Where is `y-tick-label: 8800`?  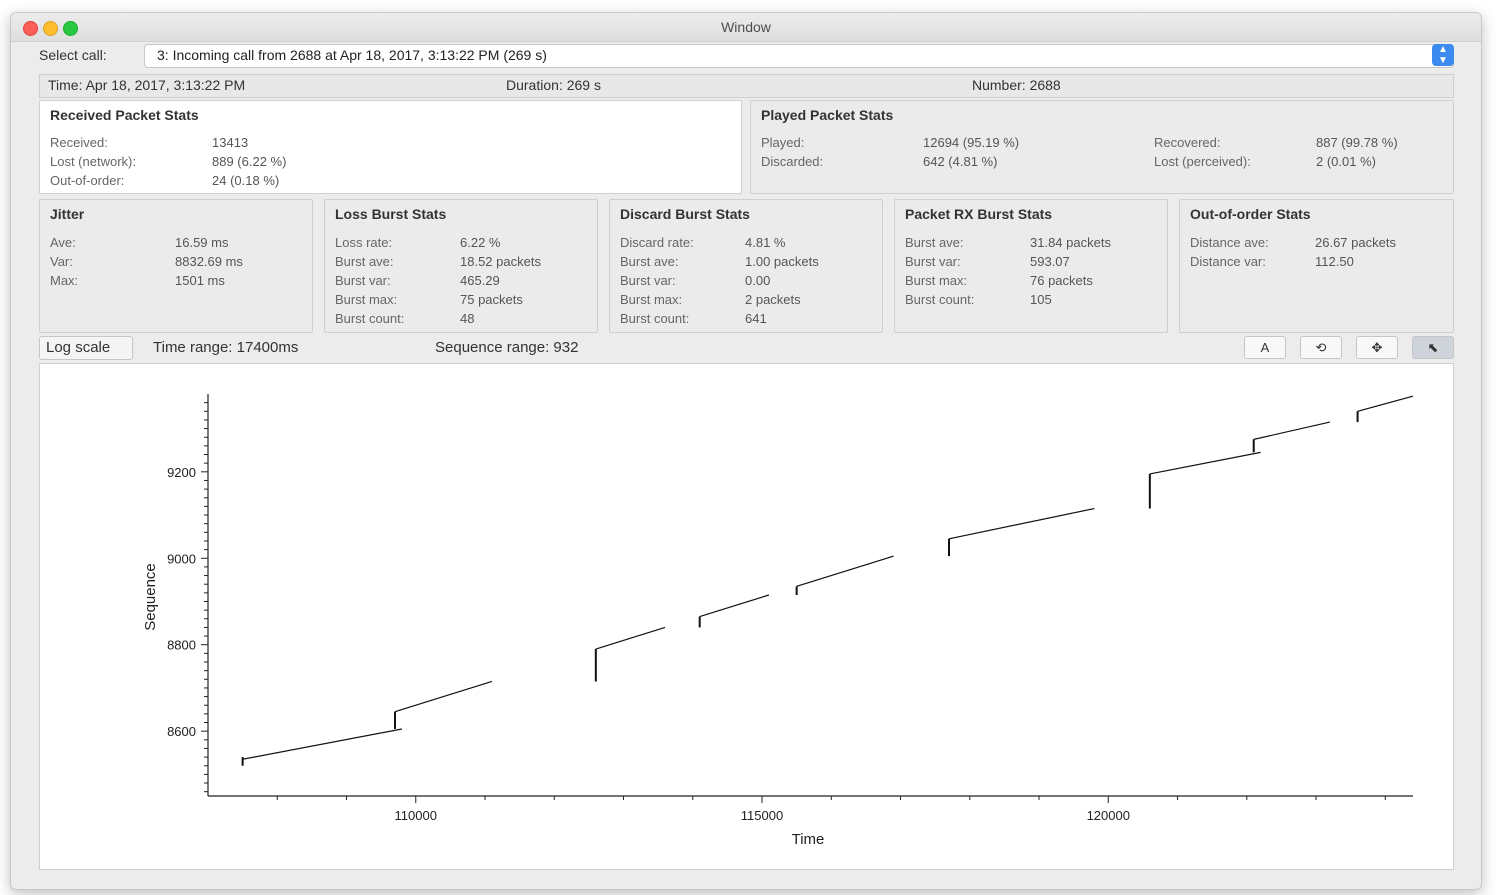
y-tick-label: 8800 is located at coordinates (181, 645).